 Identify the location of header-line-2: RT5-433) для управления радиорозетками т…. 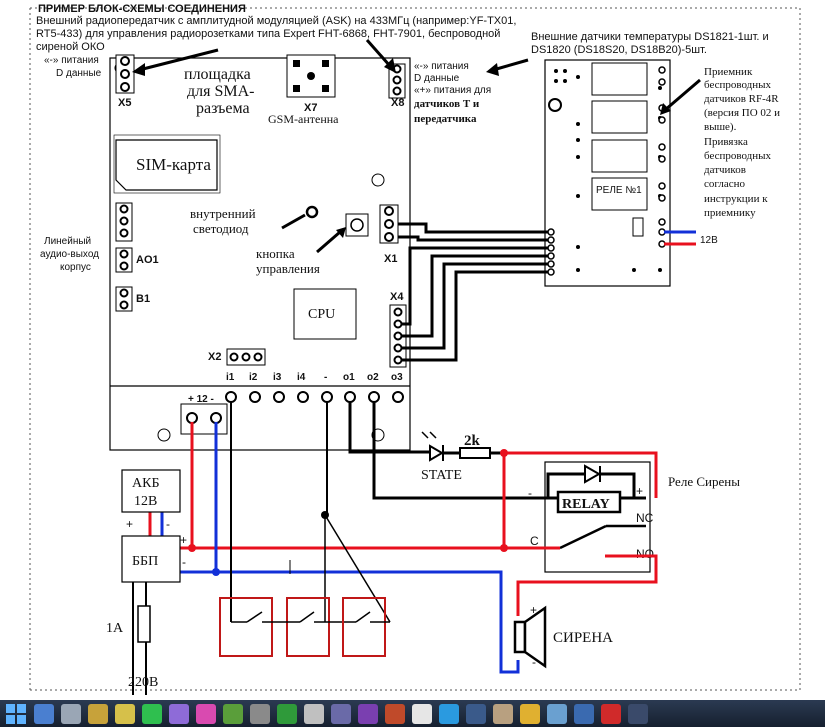
(268, 34).